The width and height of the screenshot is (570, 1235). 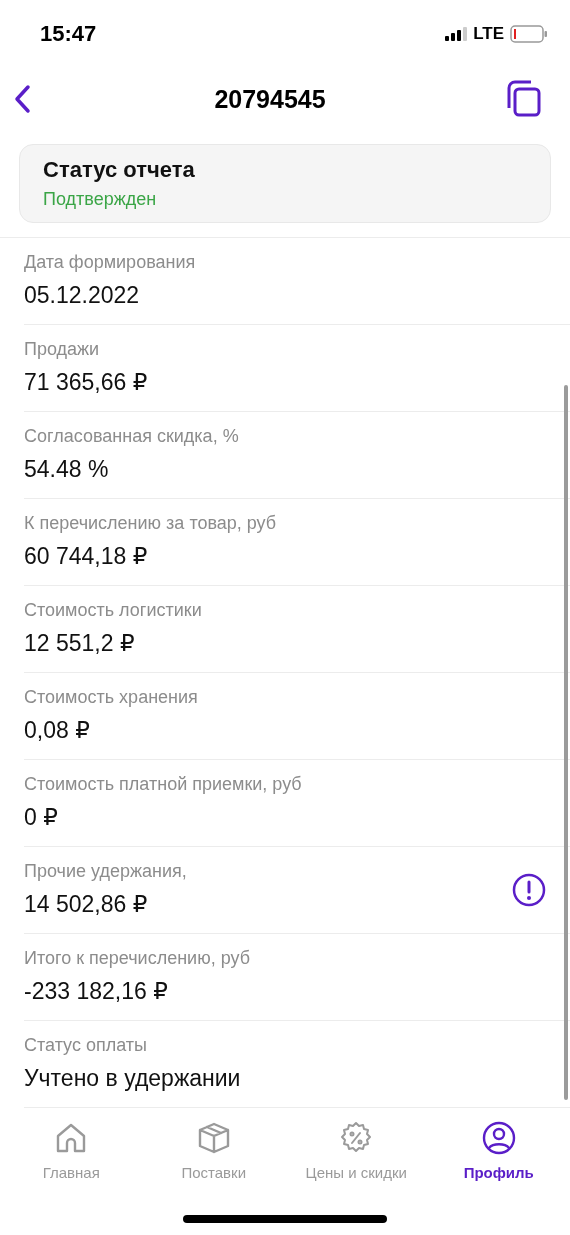 What do you see at coordinates (100, 199) in the screenshot?
I see `status-value: Подтвержден` at bounding box center [100, 199].